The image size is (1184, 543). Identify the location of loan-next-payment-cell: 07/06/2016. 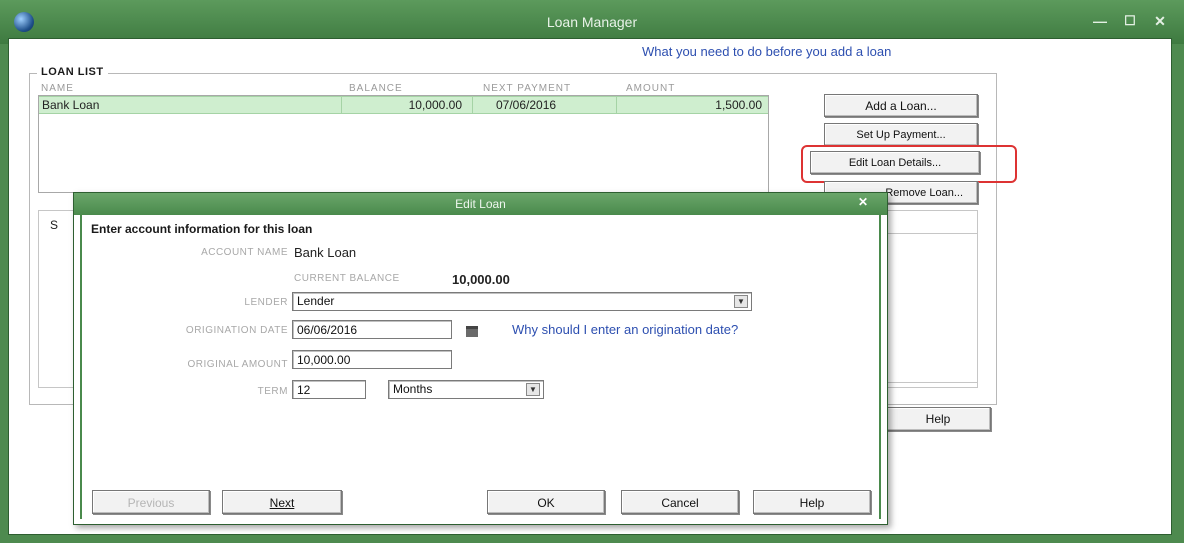
(526, 105).